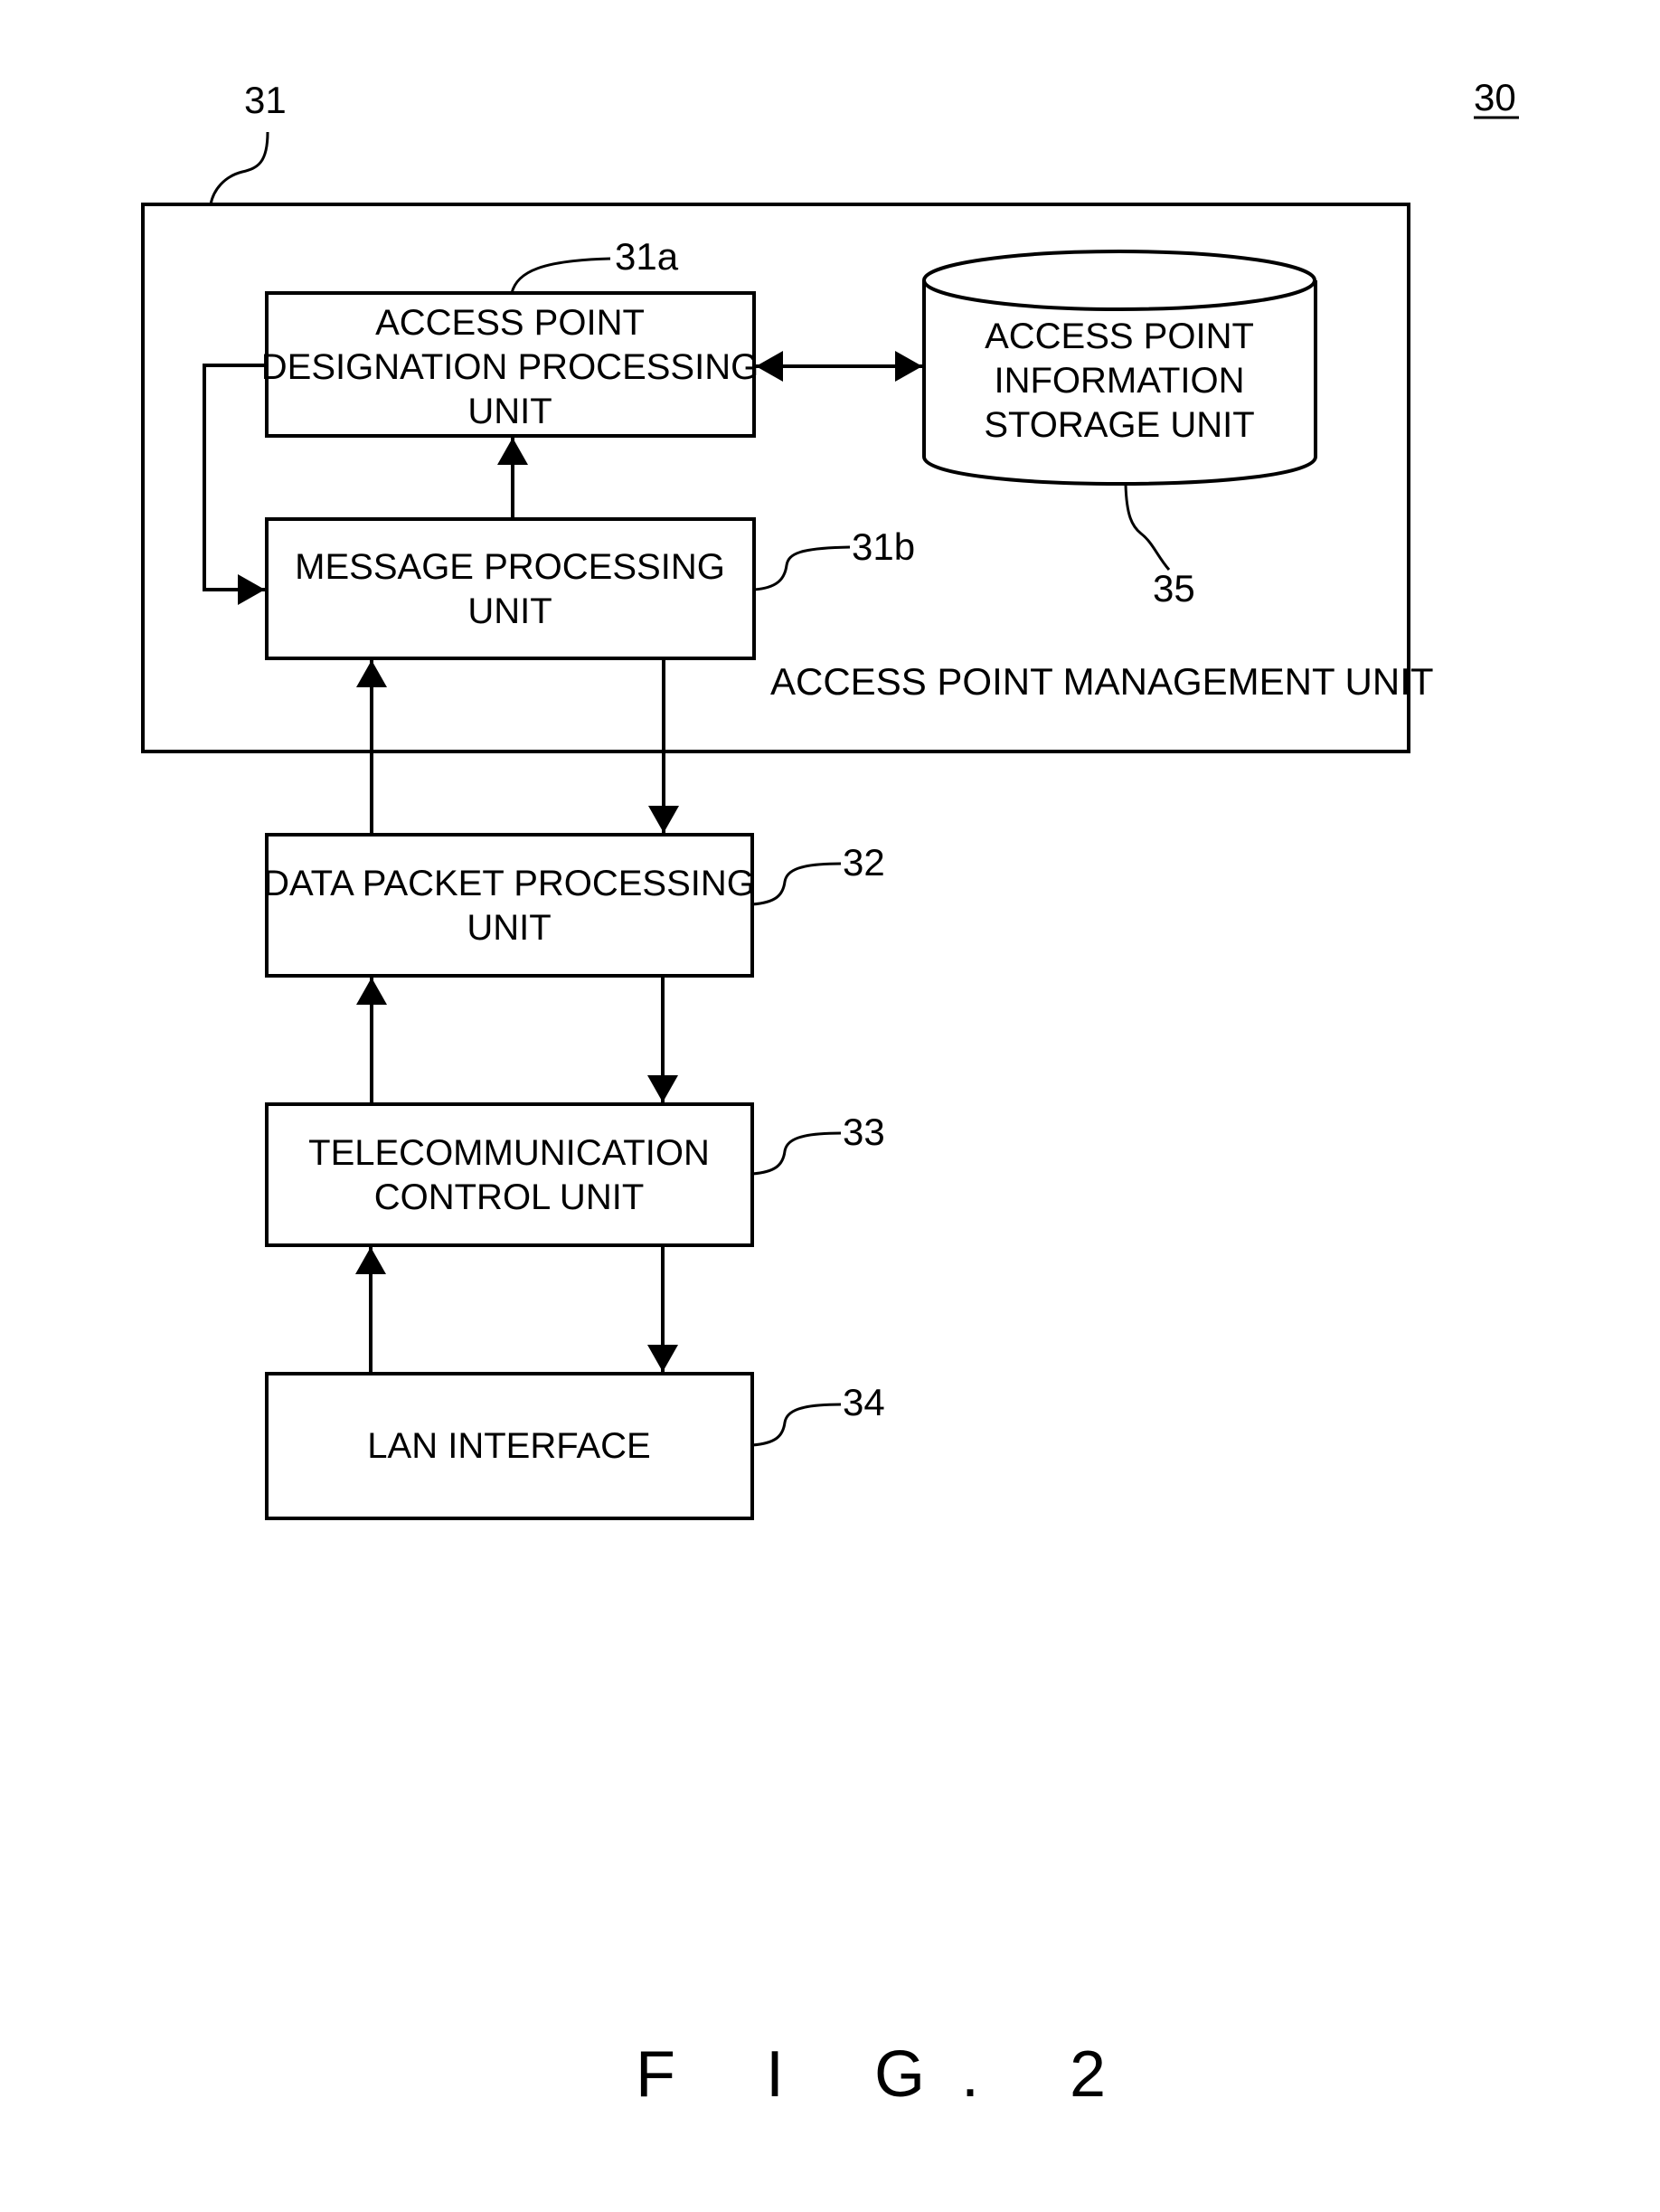  I want to click on message-line-1: MESSAGE PROCESSING, so click(510, 567).